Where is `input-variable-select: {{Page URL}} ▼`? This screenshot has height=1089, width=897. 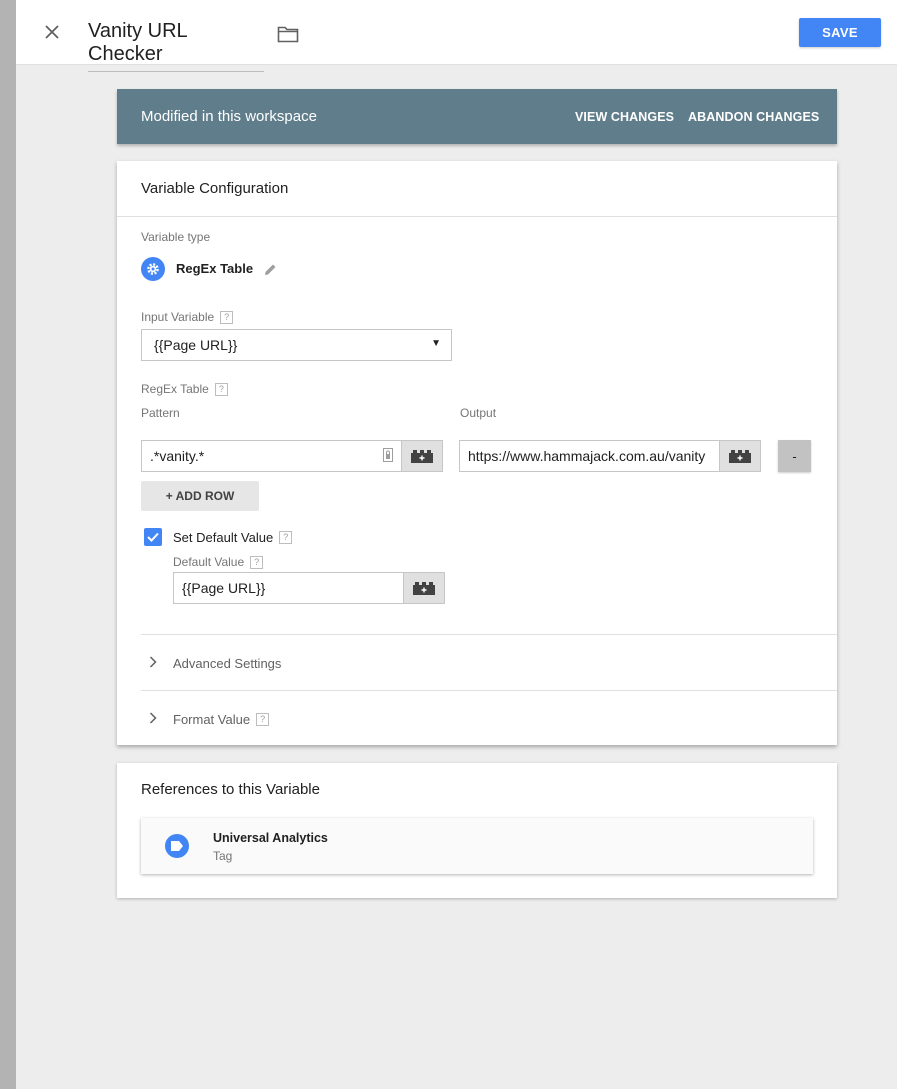
input-variable-select: {{Page URL}} ▼ is located at coordinates (296, 345).